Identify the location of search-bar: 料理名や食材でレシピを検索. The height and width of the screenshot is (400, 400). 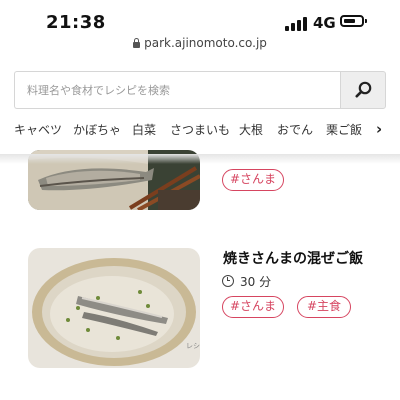
(200, 90).